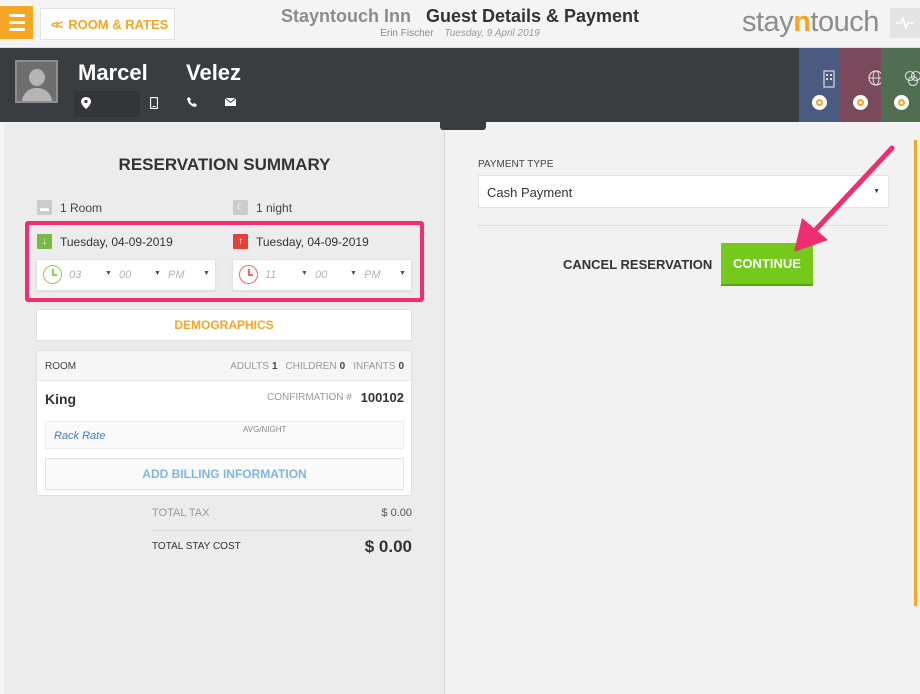 This screenshot has height=694, width=920. Describe the element at coordinates (274, 207) in the screenshot. I see `nights-count-label: 1 night` at that location.